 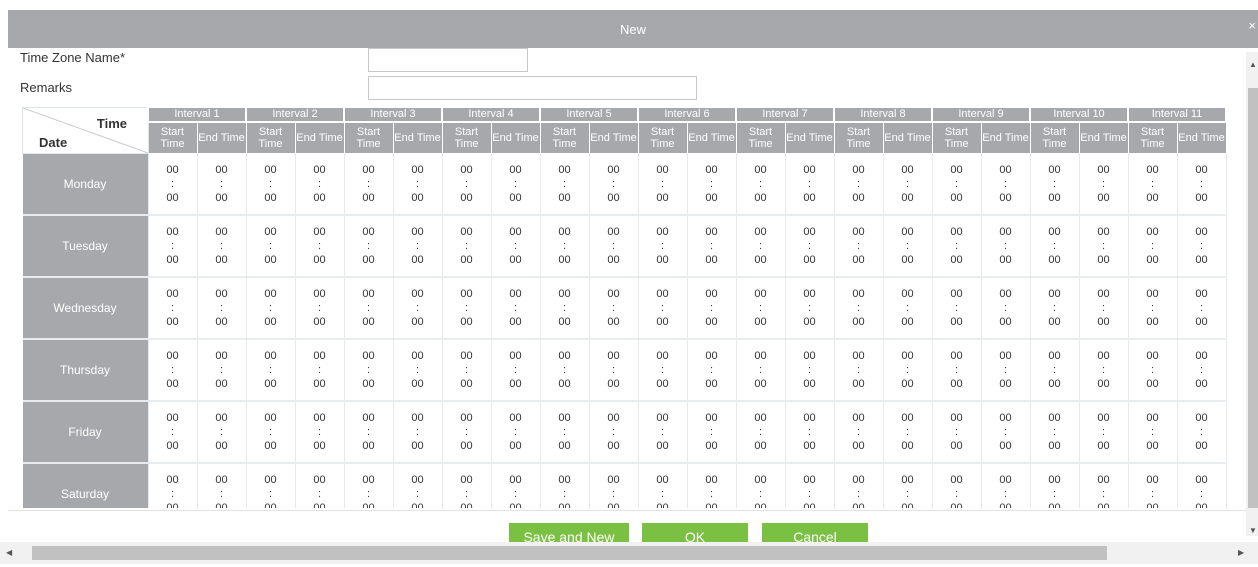 What do you see at coordinates (1241, 552) in the screenshot?
I see `scroll-right-icon: ▶` at bounding box center [1241, 552].